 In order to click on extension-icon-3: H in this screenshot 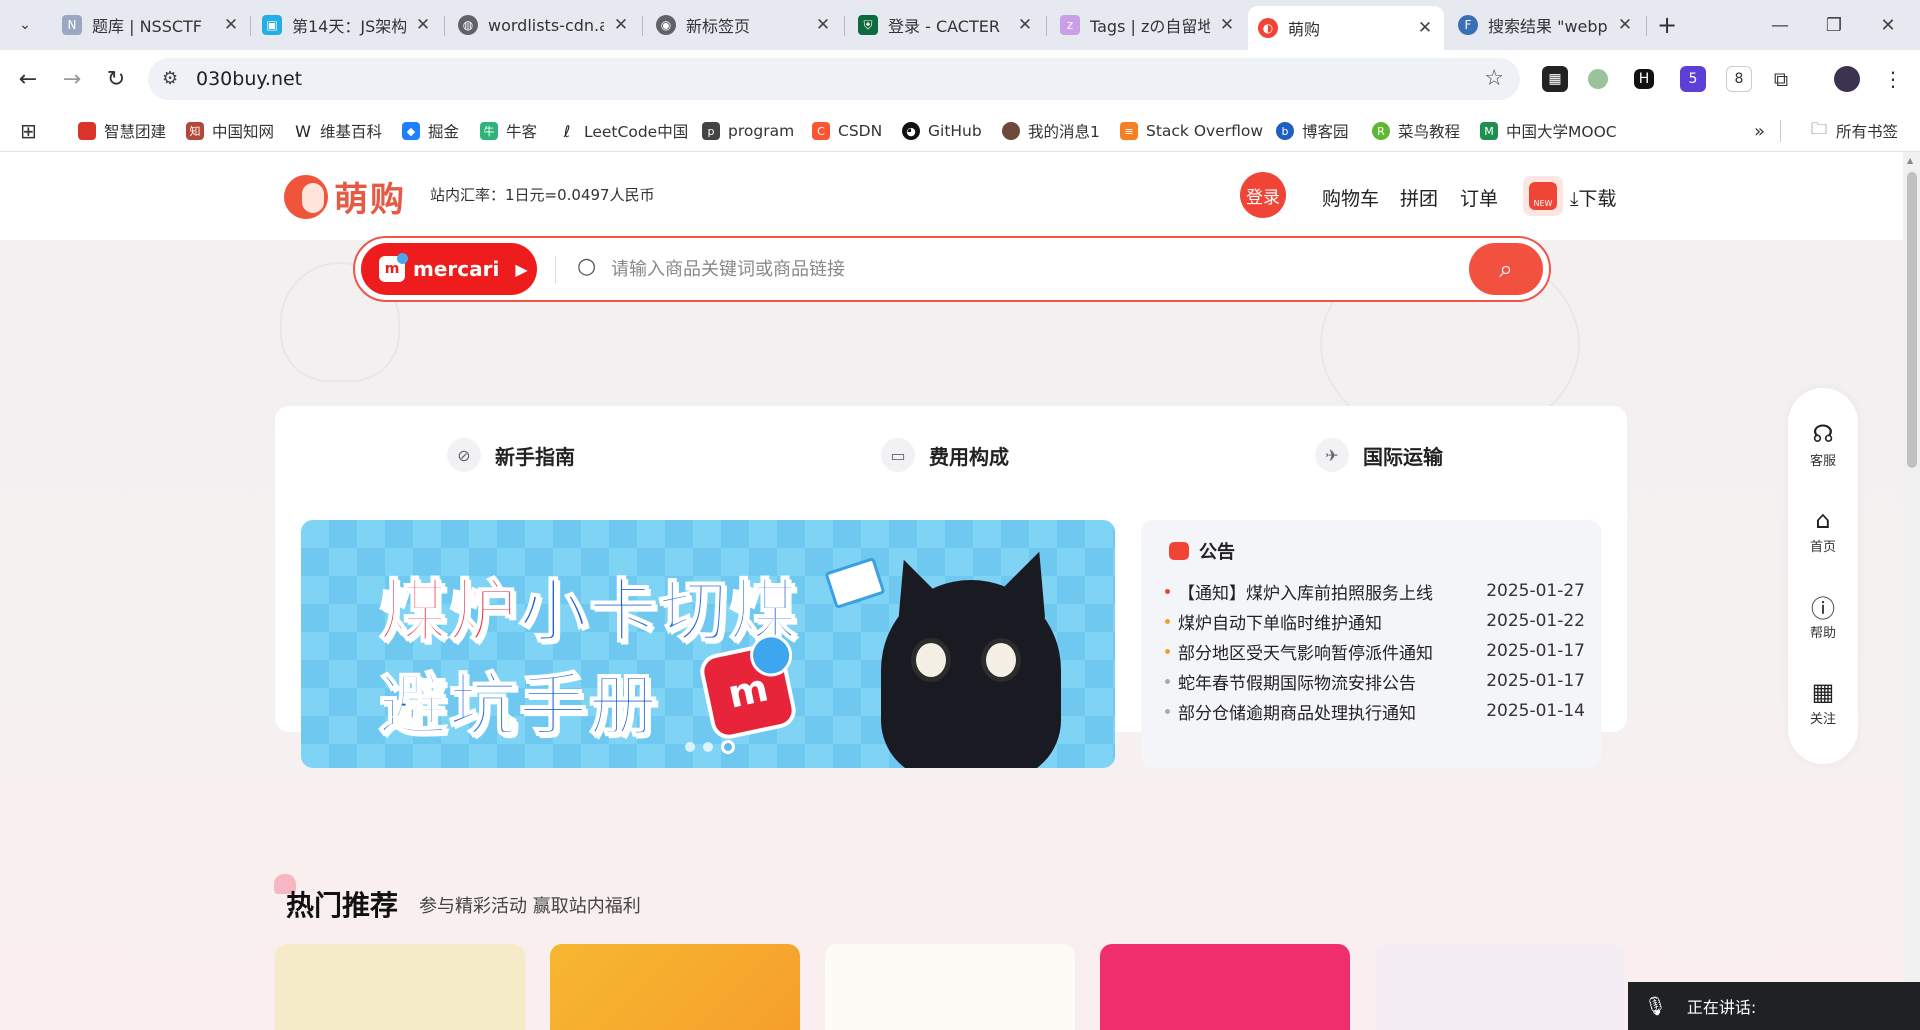, I will do `click(1644, 79)`.